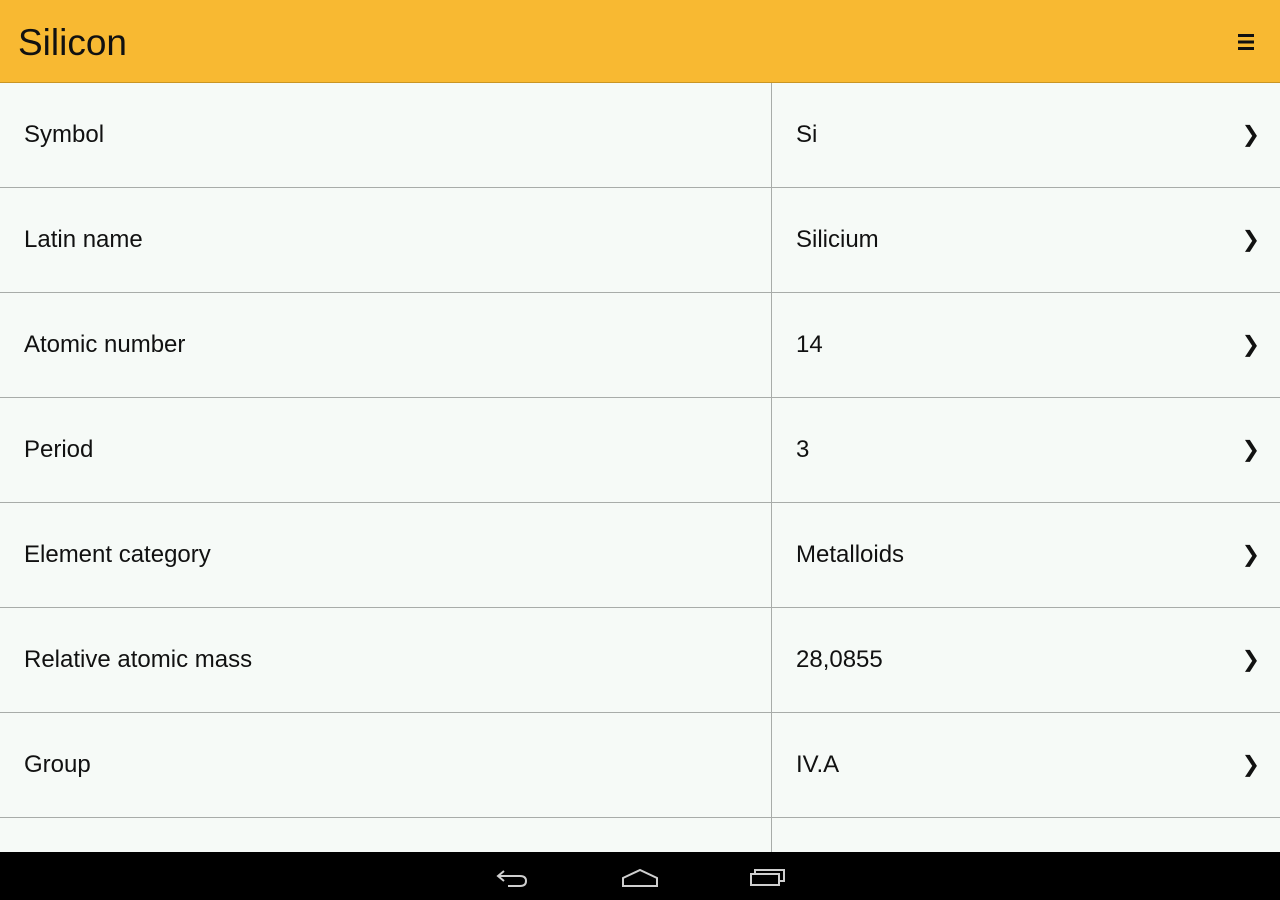 The image size is (1280, 900). I want to click on property-row-partial, so click(640, 835).